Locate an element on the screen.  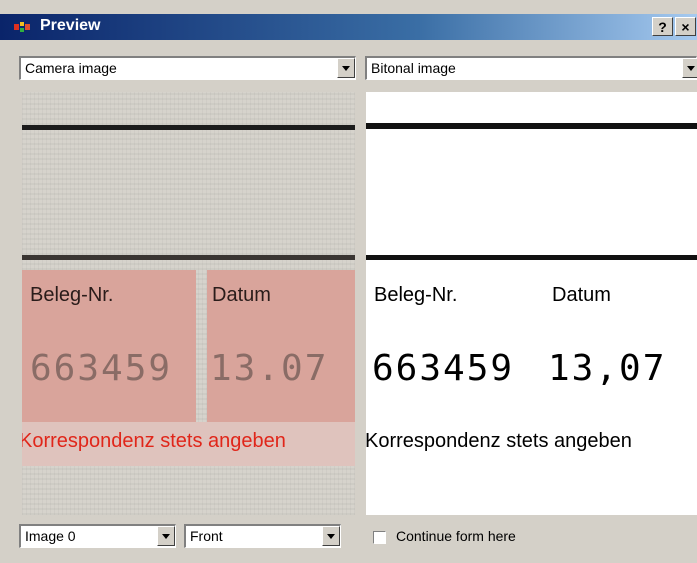
right-view-select: Bitonal image is located at coordinates (531, 68).